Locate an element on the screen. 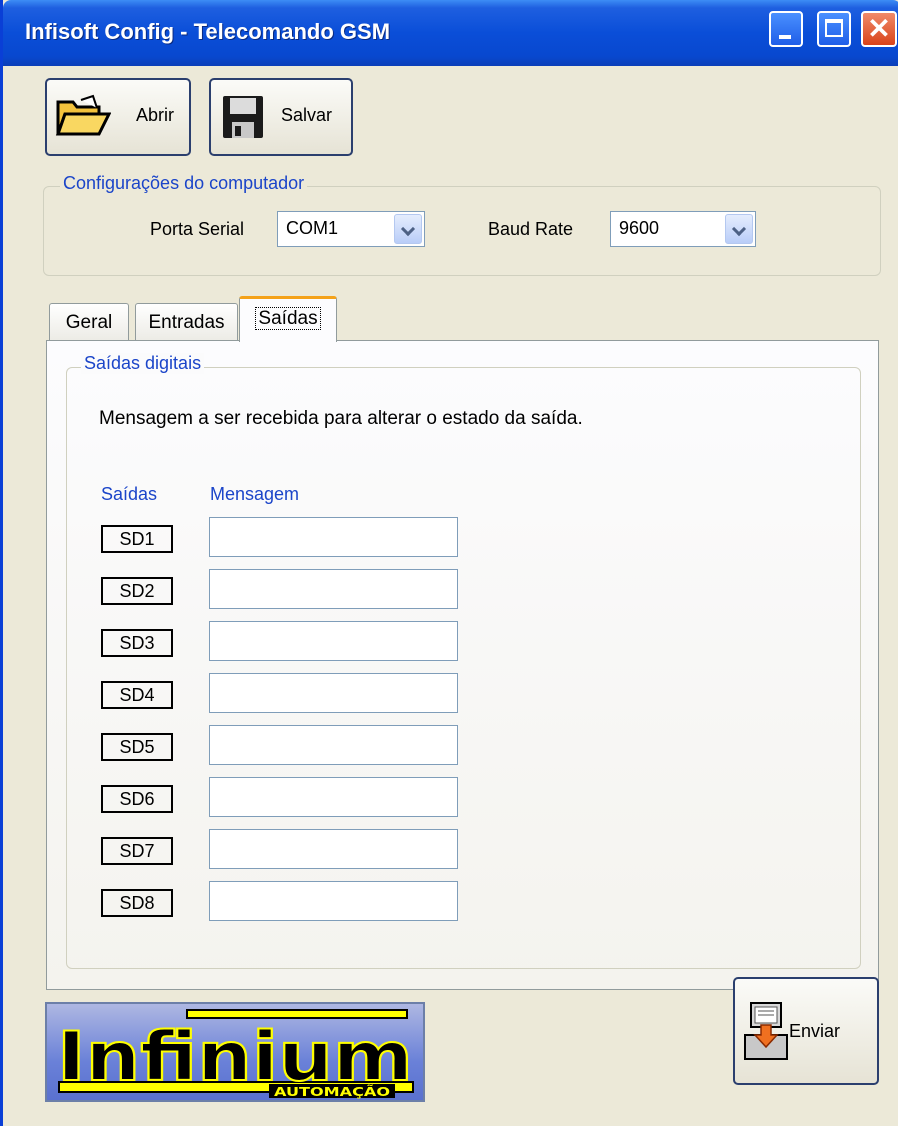  serial-port-value: COM1 is located at coordinates (312, 228).